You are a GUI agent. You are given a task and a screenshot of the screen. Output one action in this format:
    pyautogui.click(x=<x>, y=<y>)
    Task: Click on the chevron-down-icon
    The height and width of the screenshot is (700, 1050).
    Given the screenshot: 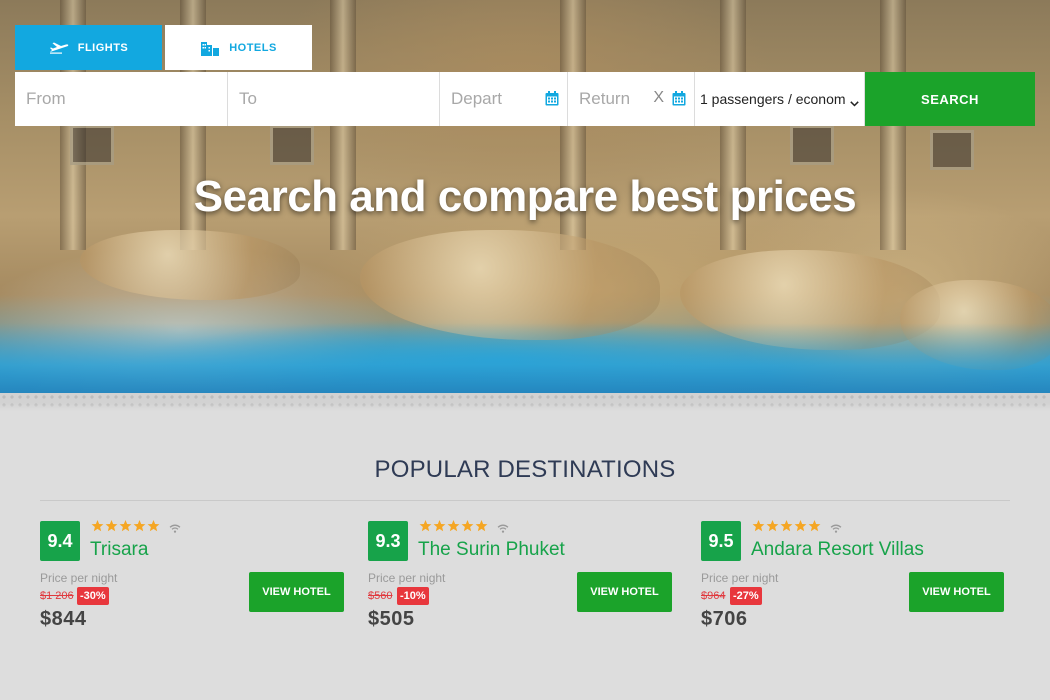 What is the action you would take?
    pyautogui.click(x=854, y=102)
    